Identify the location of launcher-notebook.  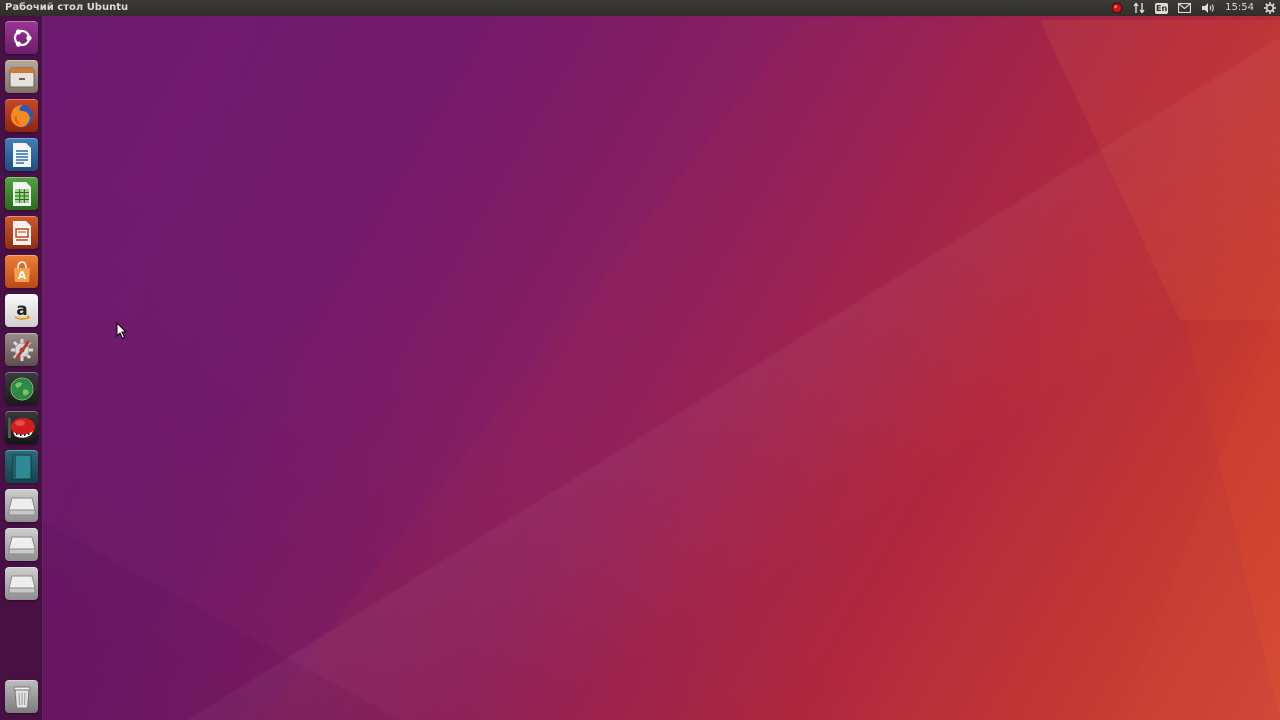
(21, 466).